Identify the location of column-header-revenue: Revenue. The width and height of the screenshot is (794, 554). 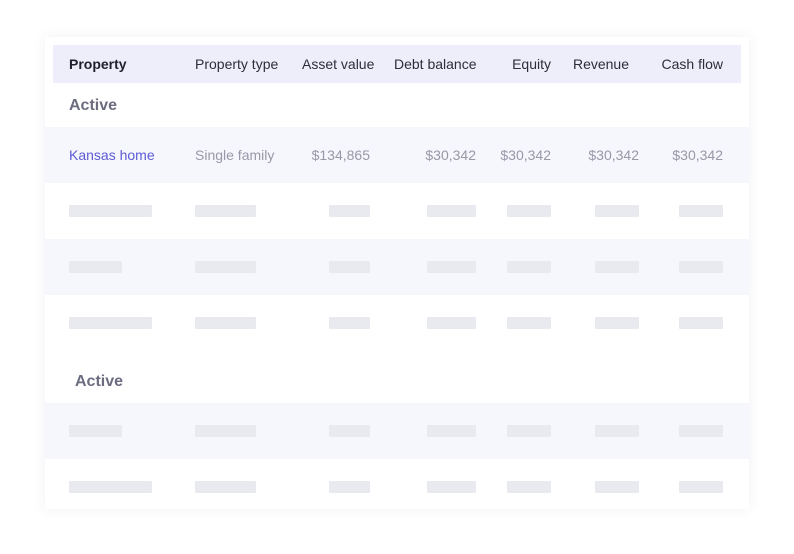
(595, 64).